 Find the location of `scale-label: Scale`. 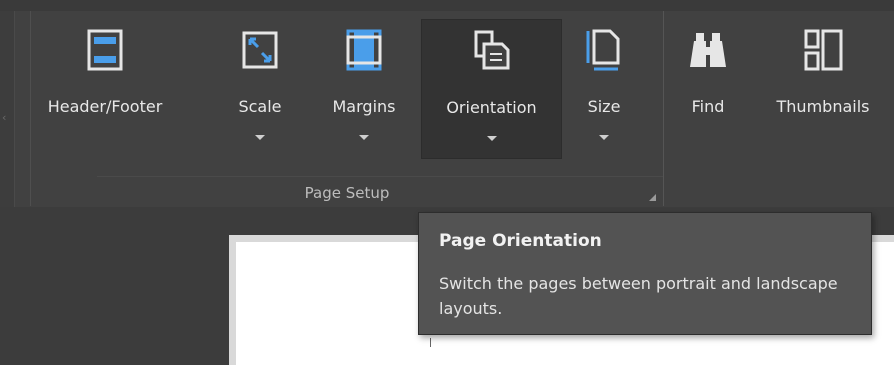

scale-label: Scale is located at coordinates (260, 106).